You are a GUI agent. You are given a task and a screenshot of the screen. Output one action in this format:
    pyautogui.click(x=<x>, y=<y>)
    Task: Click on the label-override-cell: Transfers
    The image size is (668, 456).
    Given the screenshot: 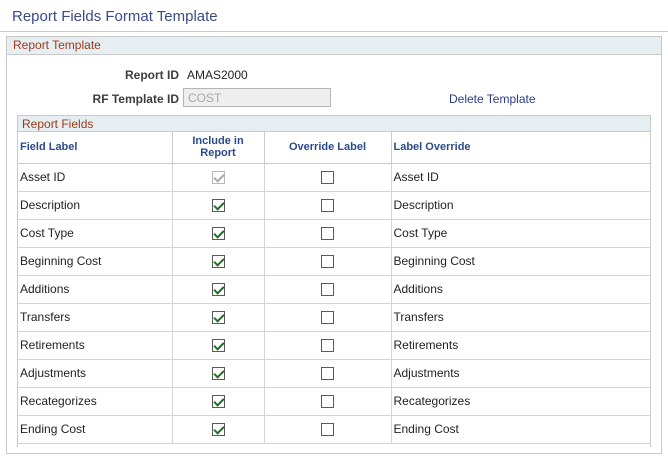 What is the action you would take?
    pyautogui.click(x=520, y=317)
    